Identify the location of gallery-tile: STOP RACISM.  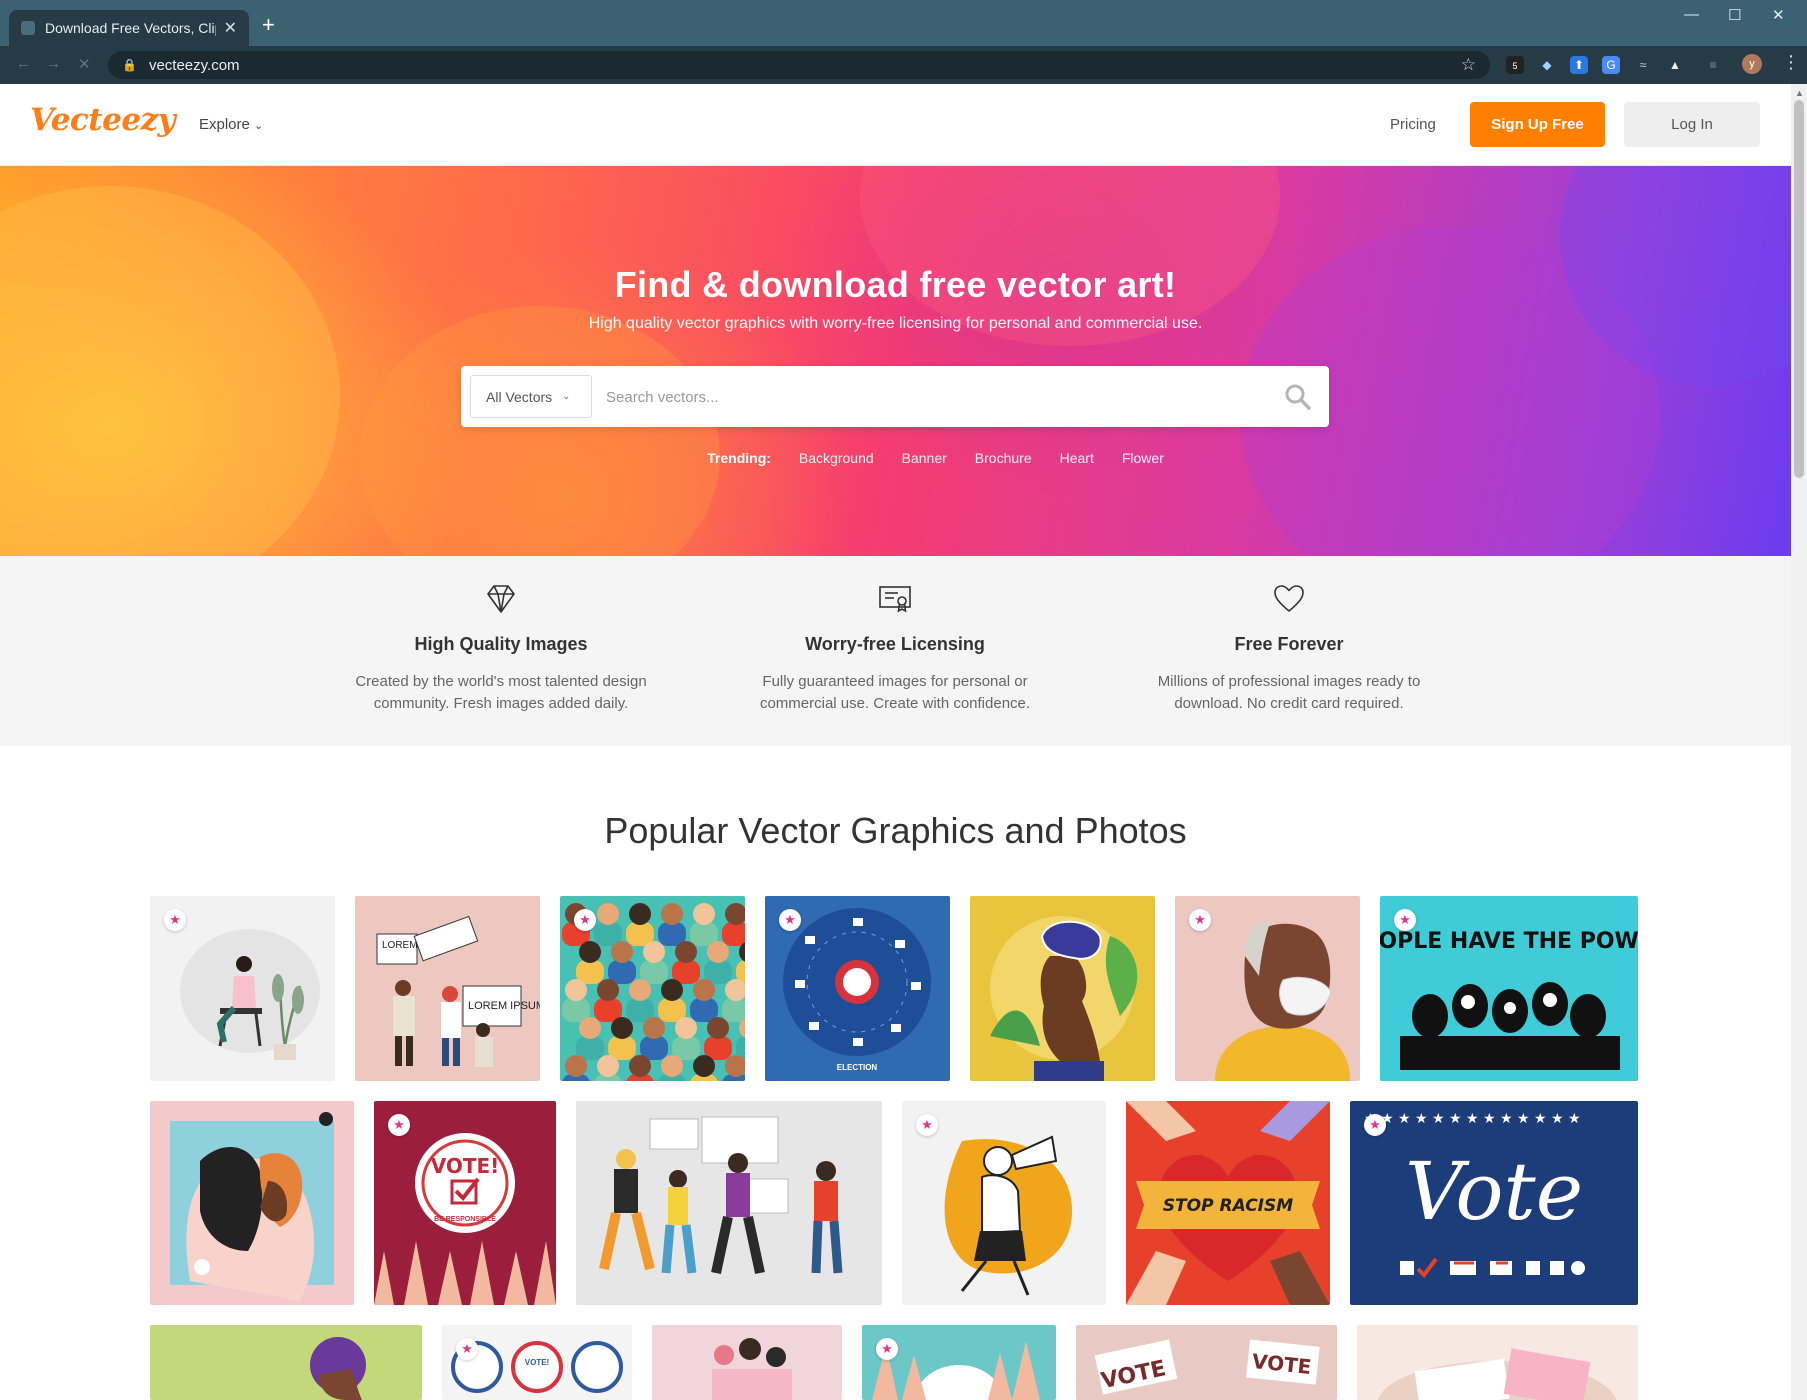
(1228, 1203).